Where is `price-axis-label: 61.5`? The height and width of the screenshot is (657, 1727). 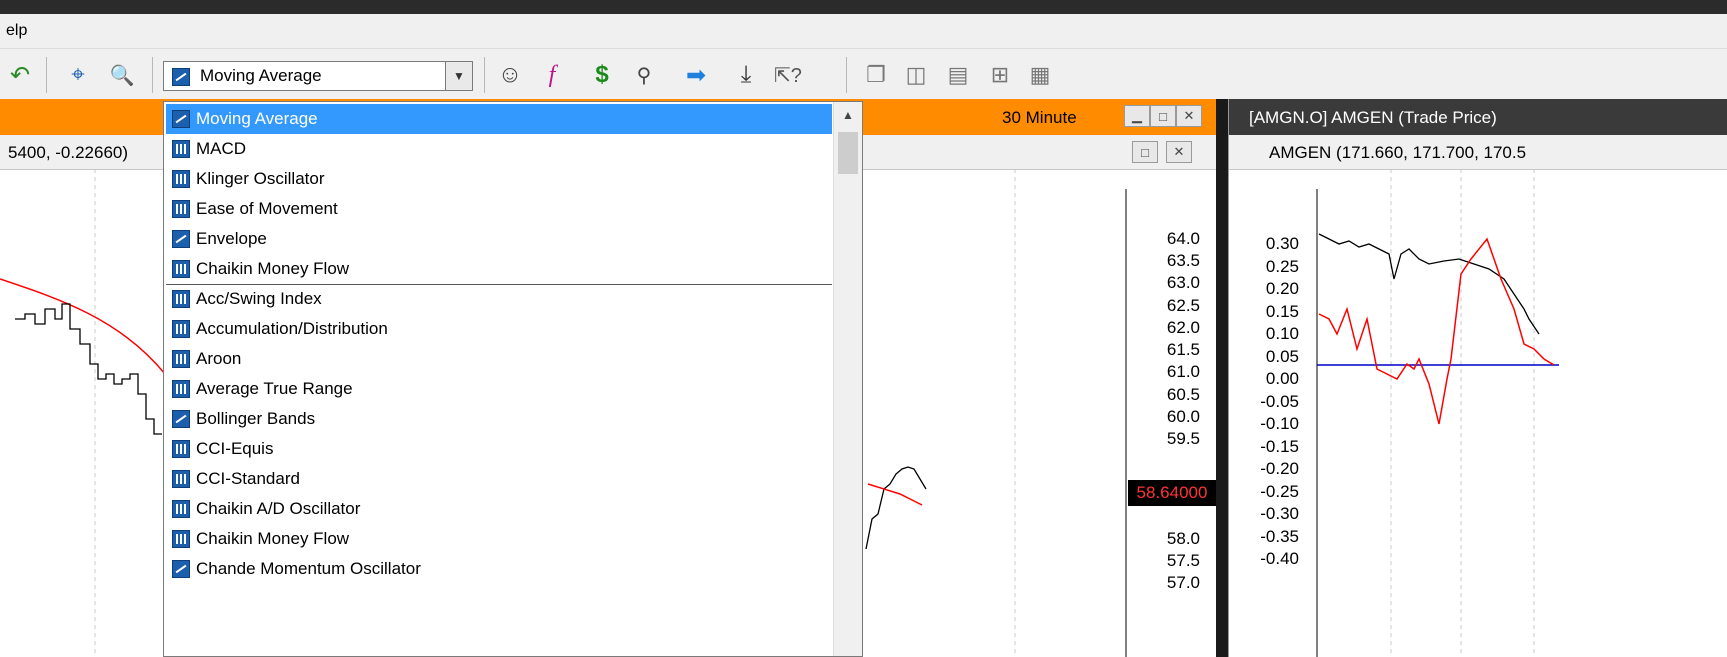 price-axis-label: 61.5 is located at coordinates (1183, 349).